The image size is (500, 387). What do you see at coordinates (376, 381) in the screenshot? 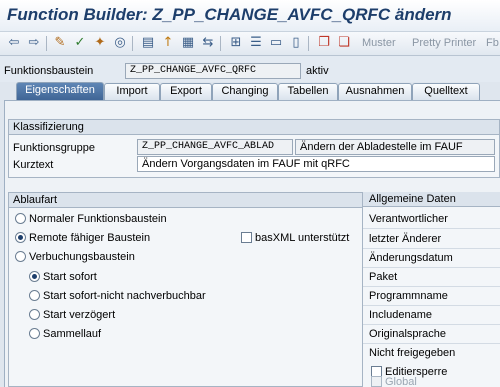
I see `global-checkbox` at bounding box center [376, 381].